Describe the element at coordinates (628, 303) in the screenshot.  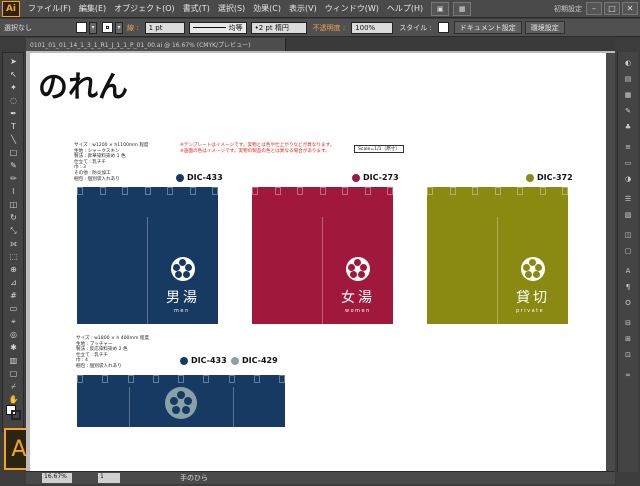
I see `opentype-panel-icon: O` at that location.